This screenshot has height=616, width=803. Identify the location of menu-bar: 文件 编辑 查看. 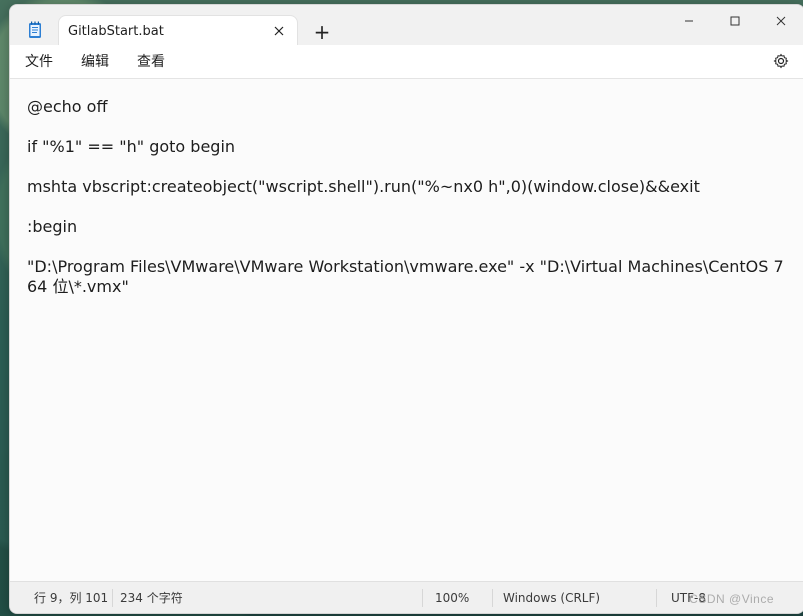
(406, 62).